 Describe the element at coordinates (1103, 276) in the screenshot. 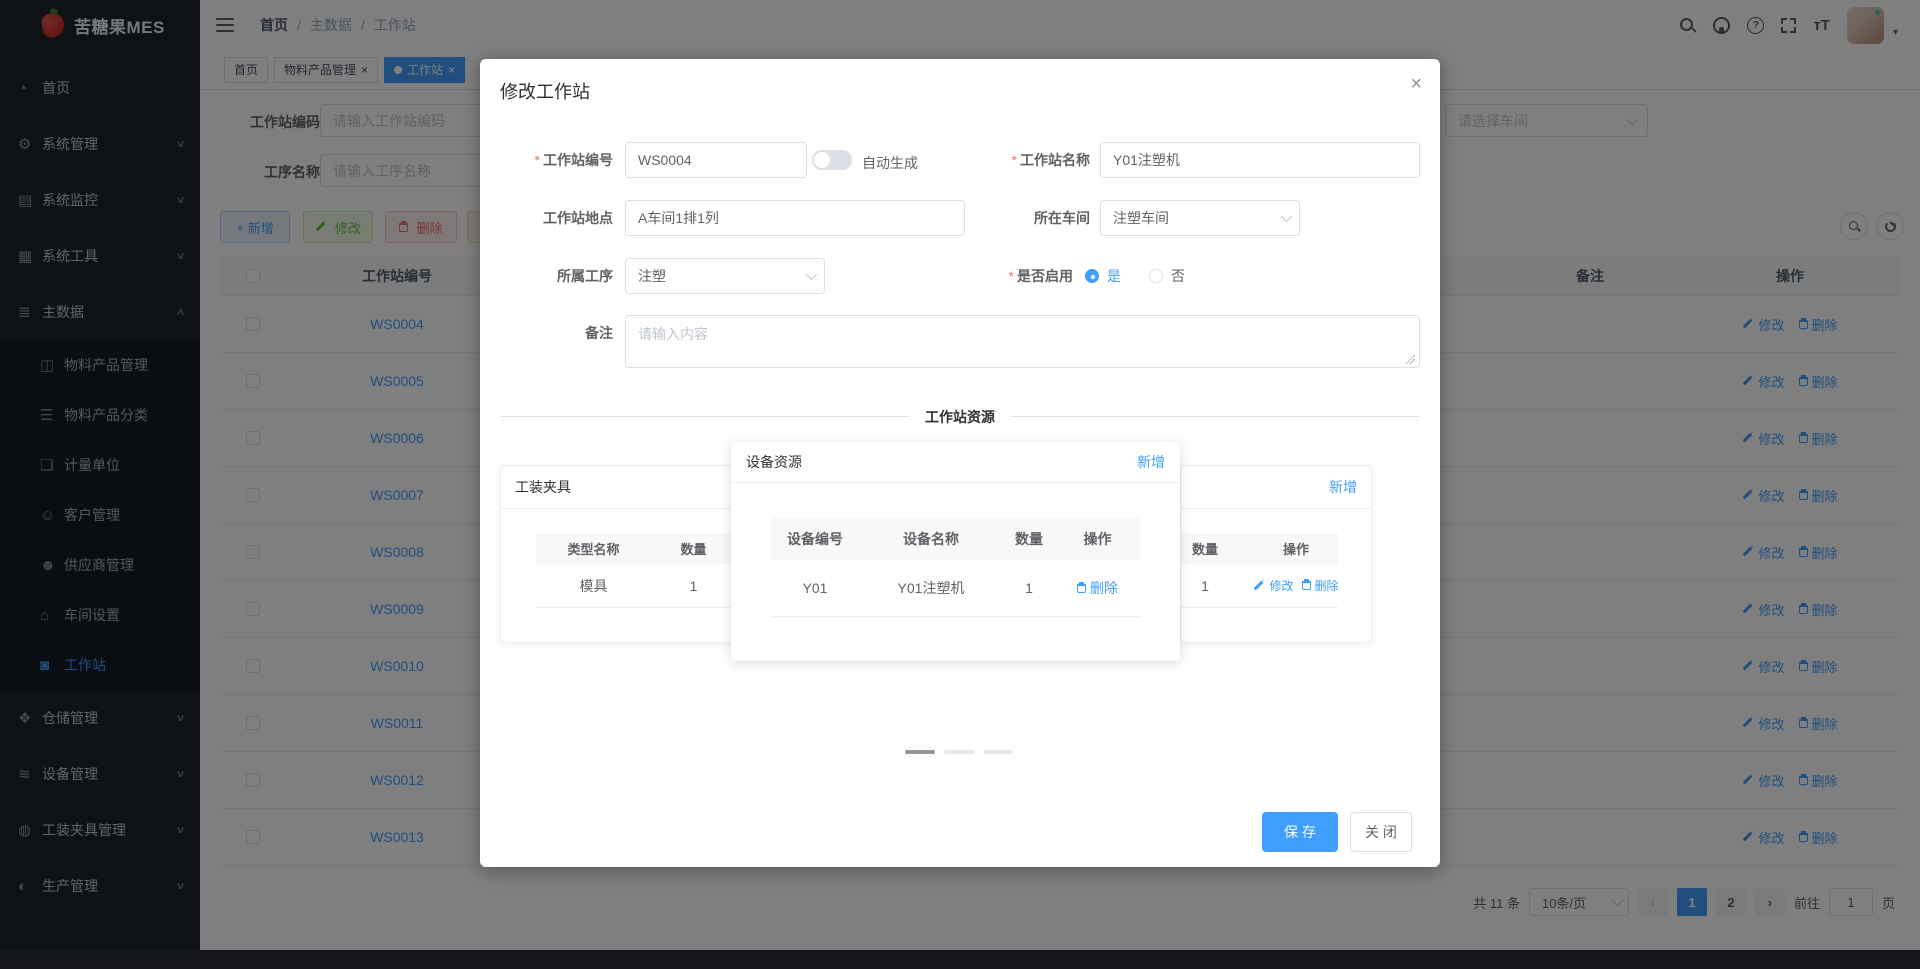

I see `radio-yes: 是` at that location.